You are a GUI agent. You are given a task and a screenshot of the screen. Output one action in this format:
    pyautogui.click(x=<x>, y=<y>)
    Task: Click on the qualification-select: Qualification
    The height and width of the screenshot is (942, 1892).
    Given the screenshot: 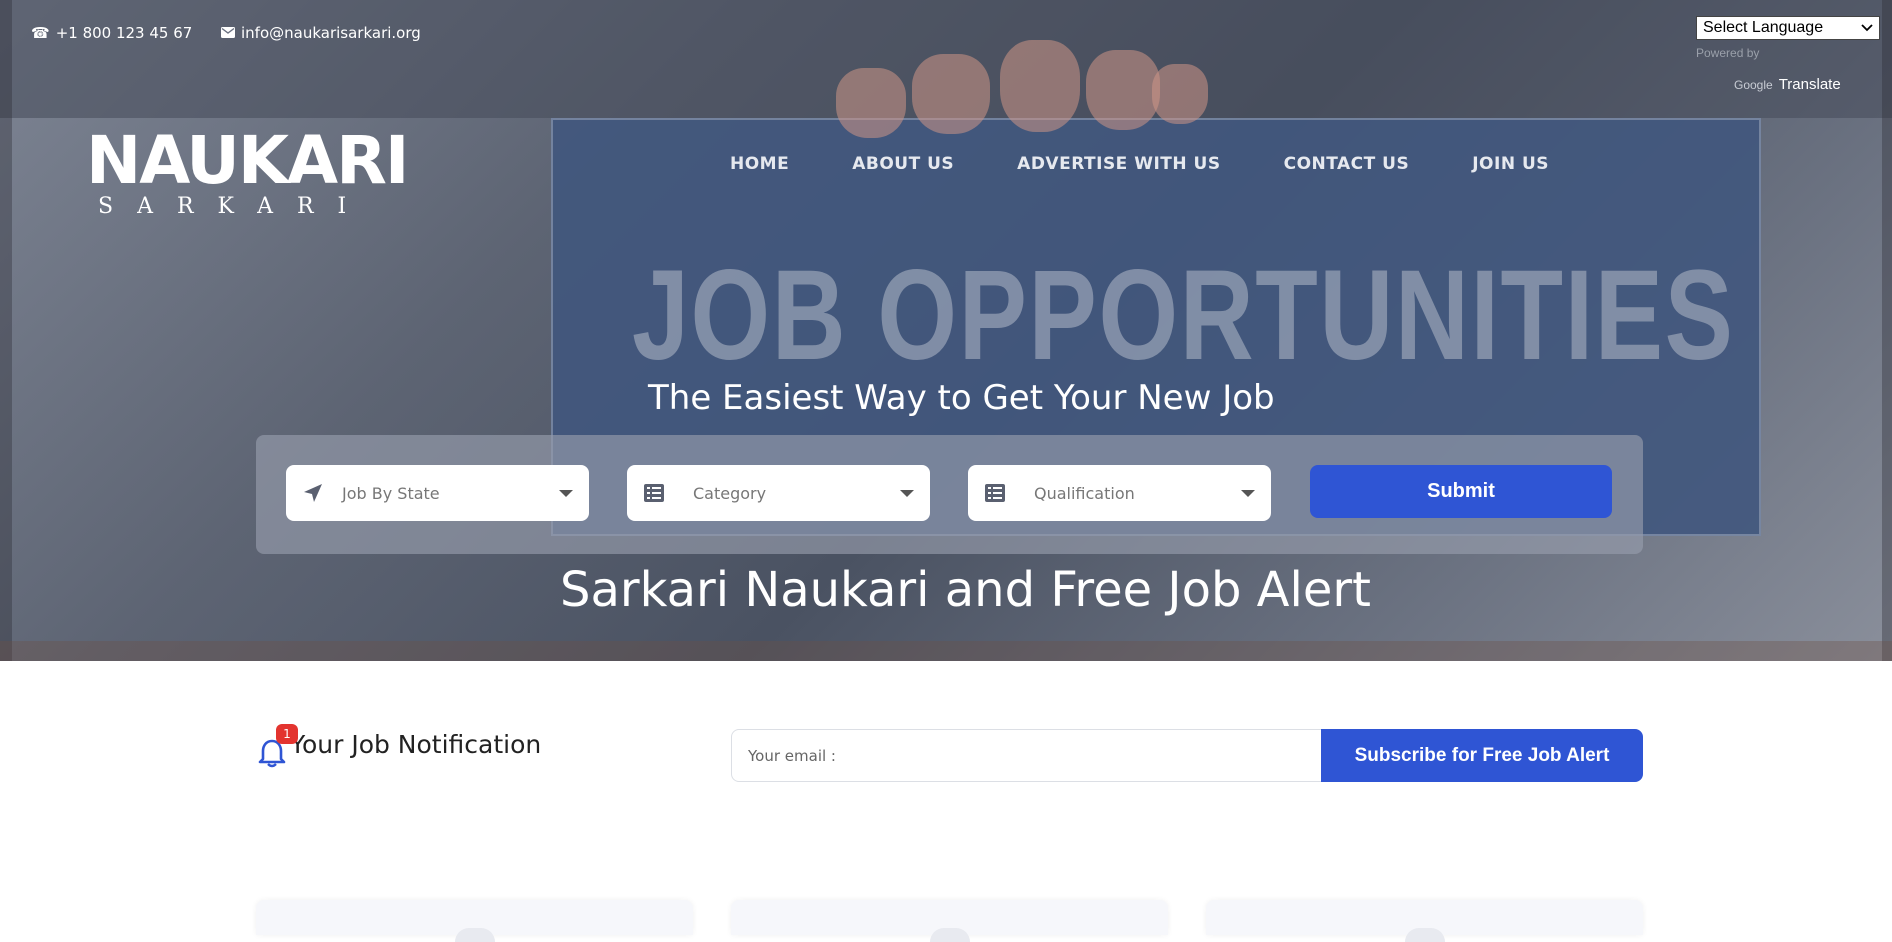 What is the action you would take?
    pyautogui.click(x=1119, y=493)
    